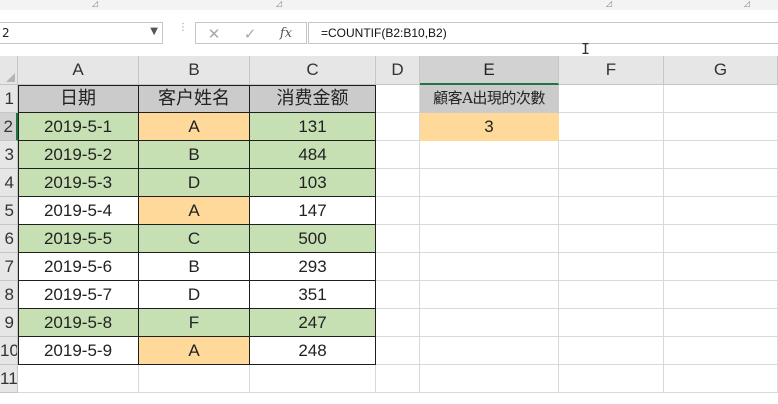  What do you see at coordinates (313, 155) in the screenshot?
I see `amount-cell: 484` at bounding box center [313, 155].